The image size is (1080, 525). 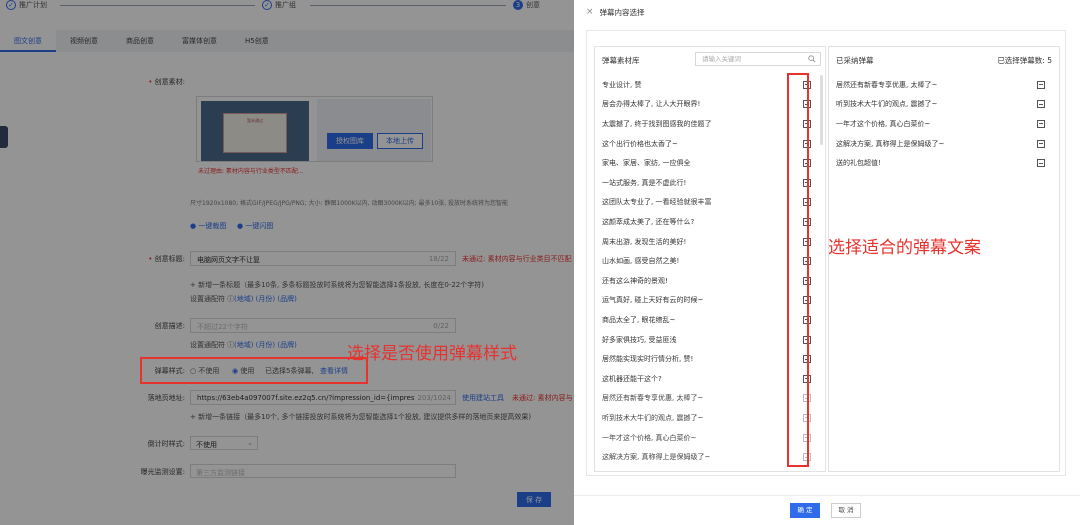 What do you see at coordinates (653, 398) in the screenshot?
I see `library-item-text: 居然还有新春专享优惠, 太棒了~` at bounding box center [653, 398].